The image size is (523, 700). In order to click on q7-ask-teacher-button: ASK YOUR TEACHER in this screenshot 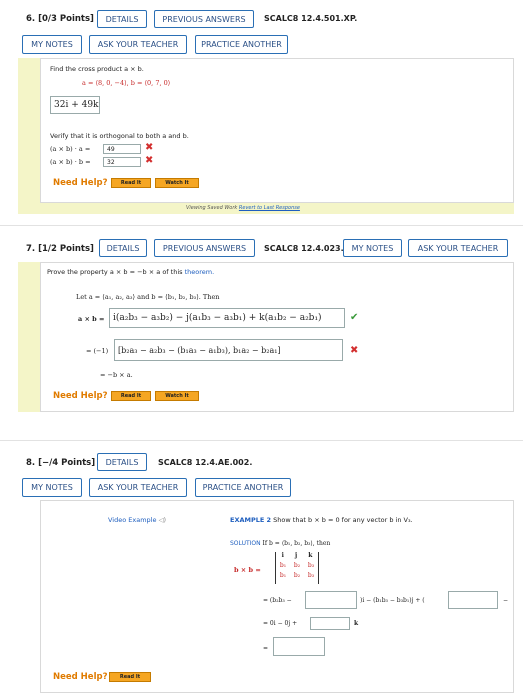, I will do `click(458, 248)`.